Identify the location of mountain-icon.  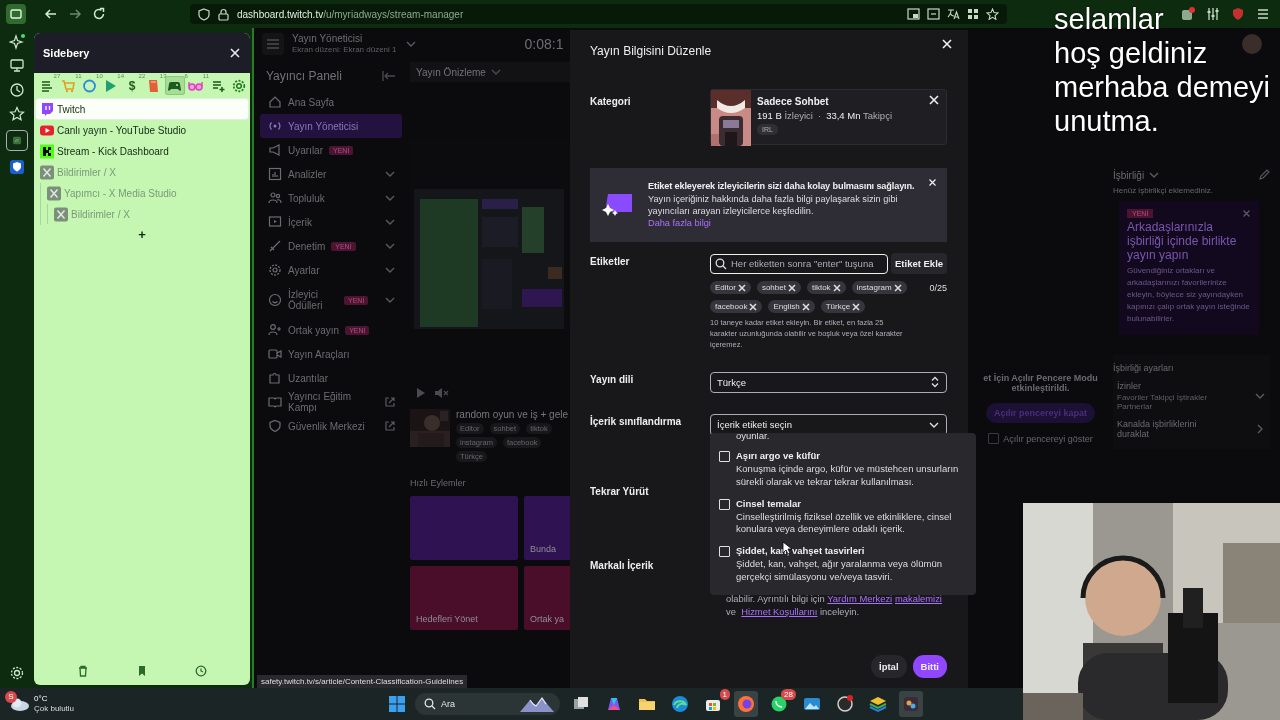
(537, 704).